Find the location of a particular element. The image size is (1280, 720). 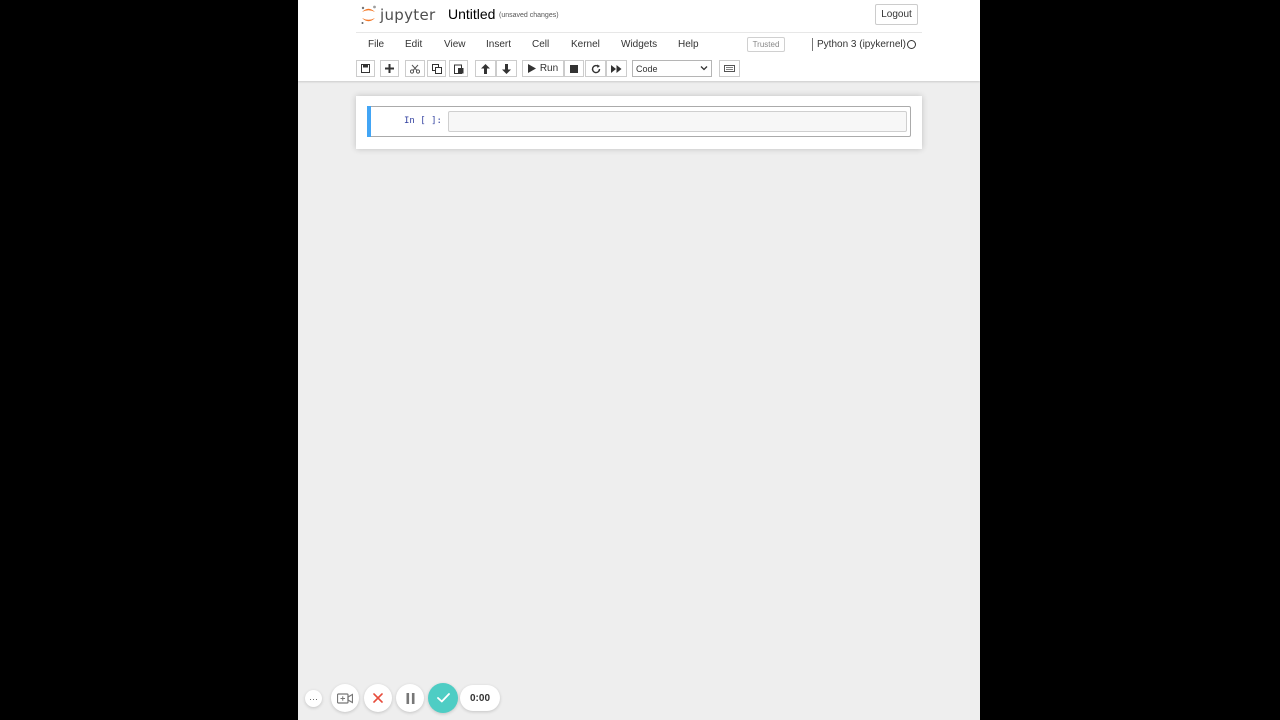

recording-timer: 0:00 is located at coordinates (480, 698).